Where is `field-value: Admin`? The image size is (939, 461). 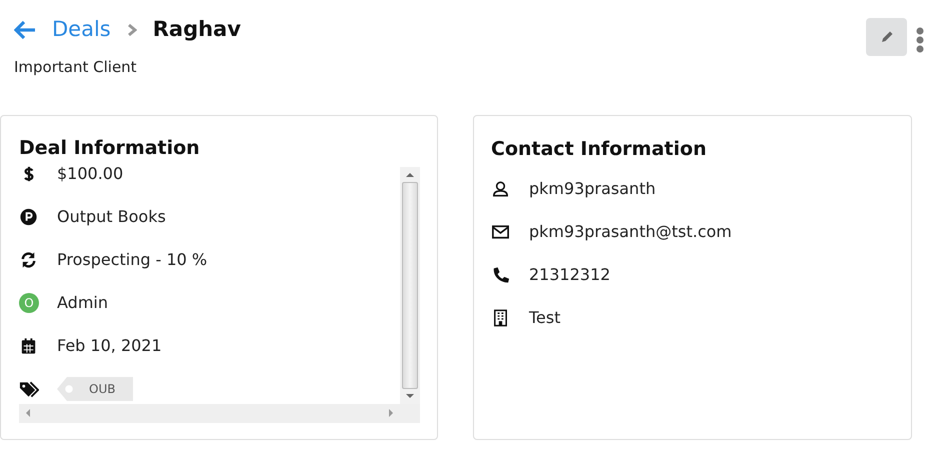
field-value: Admin is located at coordinates (82, 303).